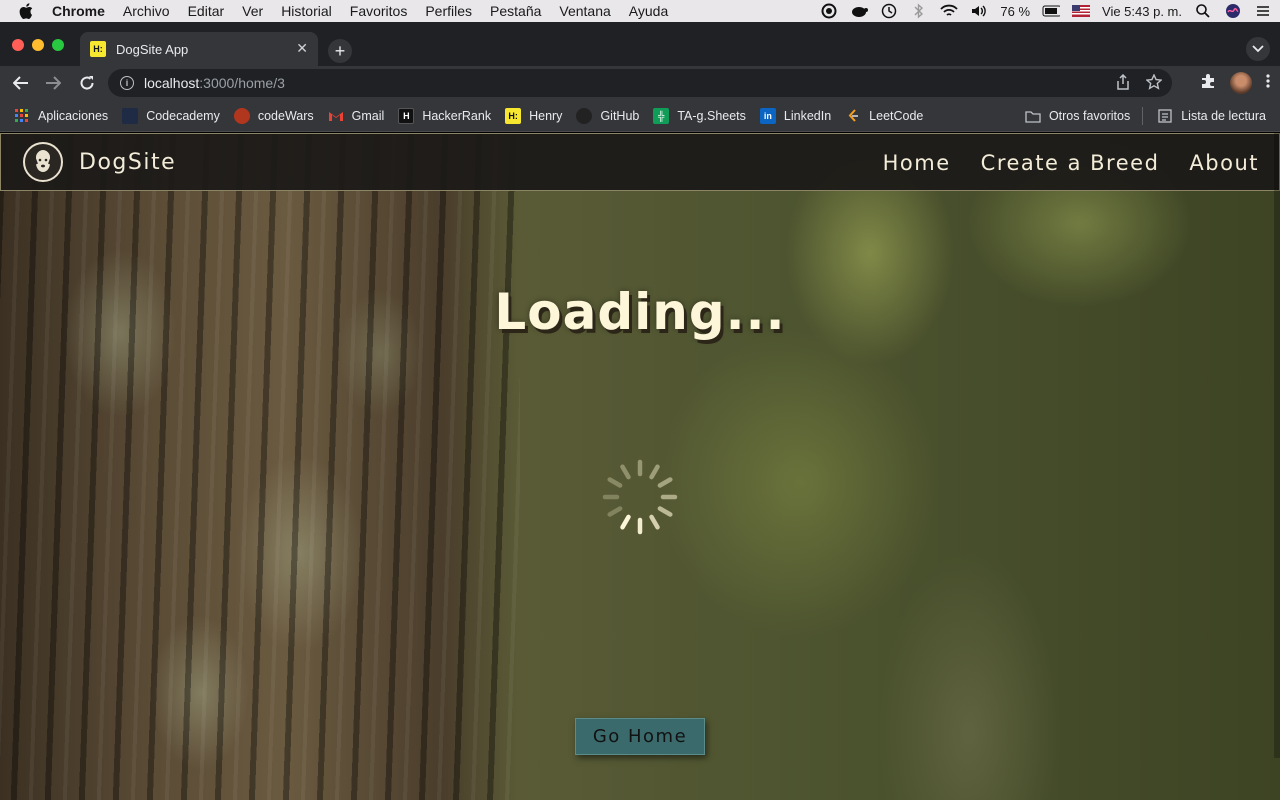 This screenshot has width=1280, height=800. I want to click on tab-title: DogSite App, so click(152, 49).